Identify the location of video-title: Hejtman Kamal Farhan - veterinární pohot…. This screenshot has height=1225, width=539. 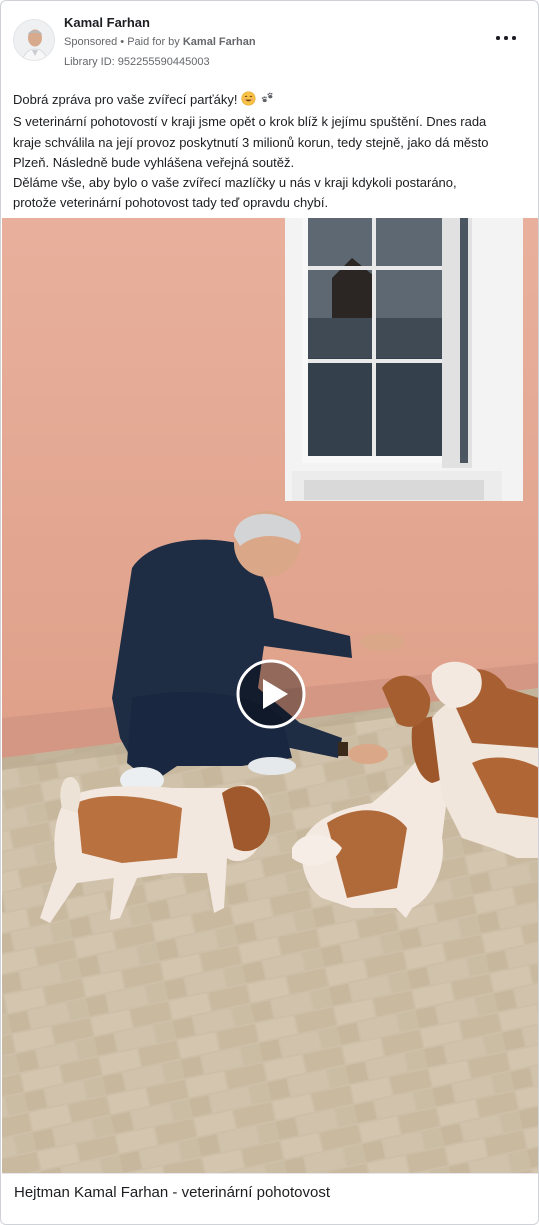
(172, 1192).